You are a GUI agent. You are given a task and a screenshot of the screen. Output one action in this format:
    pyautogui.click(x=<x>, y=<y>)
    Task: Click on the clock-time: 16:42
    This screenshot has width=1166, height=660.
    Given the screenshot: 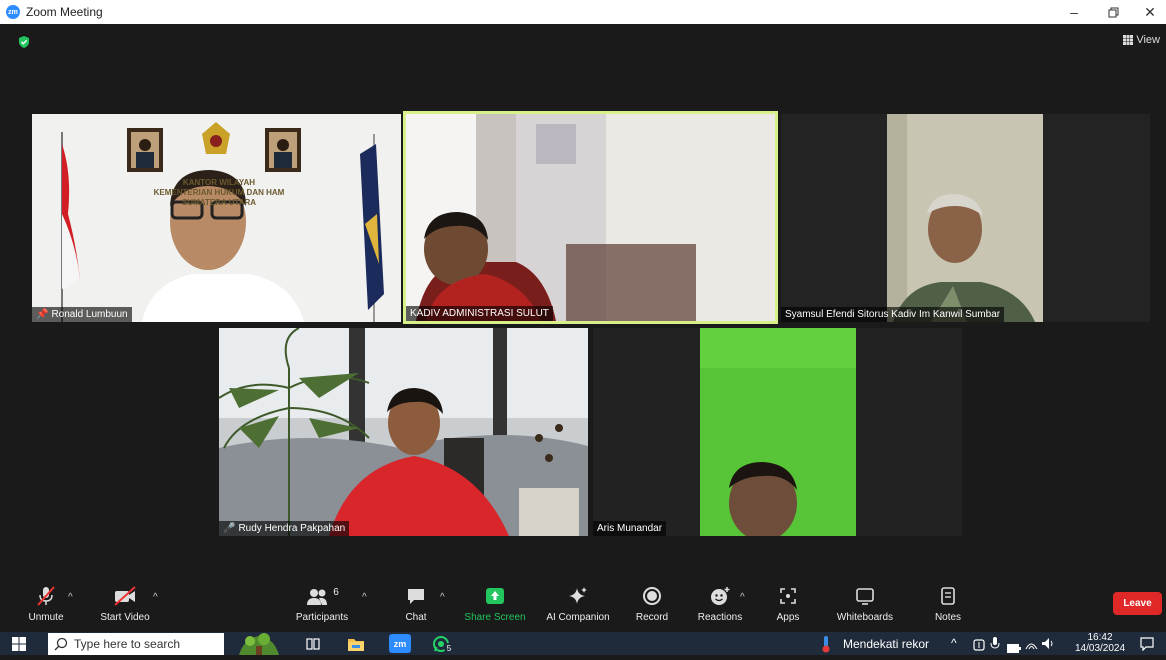 What is the action you would take?
    pyautogui.click(x=1100, y=637)
    